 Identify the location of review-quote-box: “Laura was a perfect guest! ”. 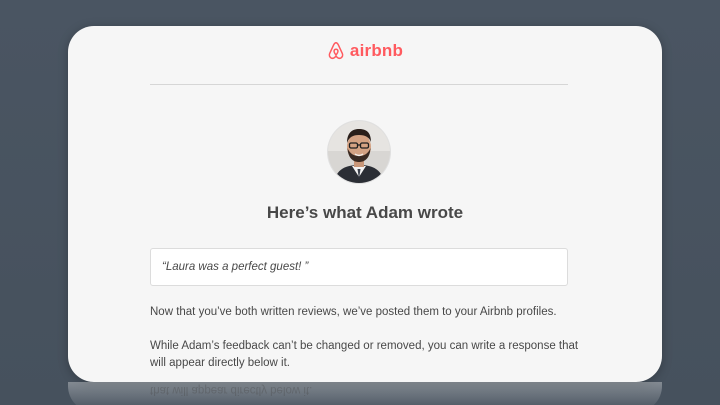
(359, 267).